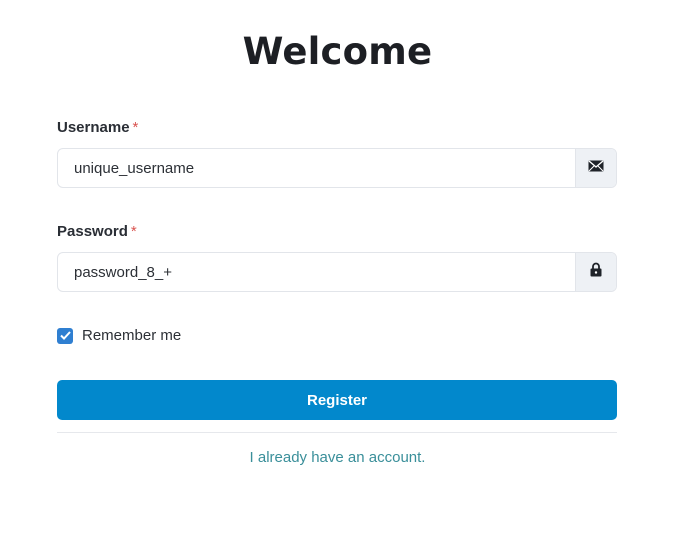 This screenshot has width=683, height=535. I want to click on divider, so click(337, 432).